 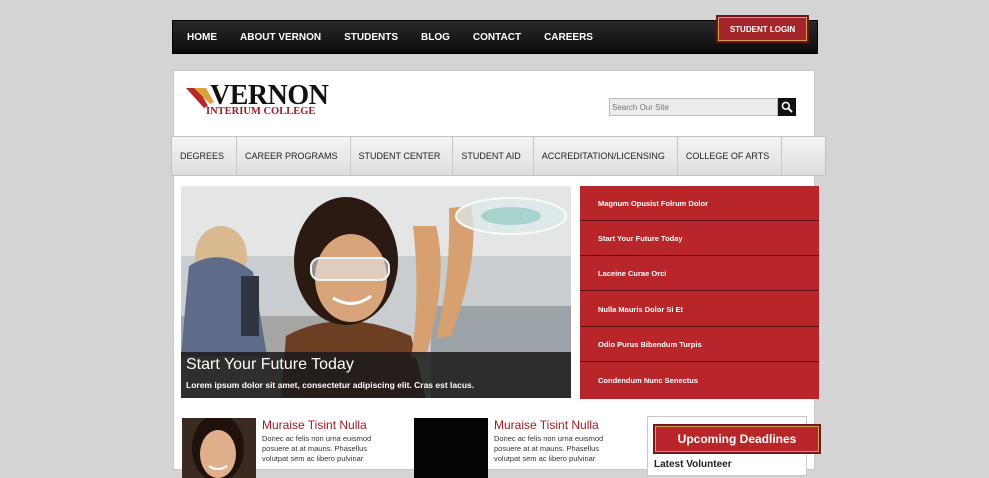 I want to click on side-menu-label: Magnum Opusist Folrum Dolor, so click(x=653, y=203).